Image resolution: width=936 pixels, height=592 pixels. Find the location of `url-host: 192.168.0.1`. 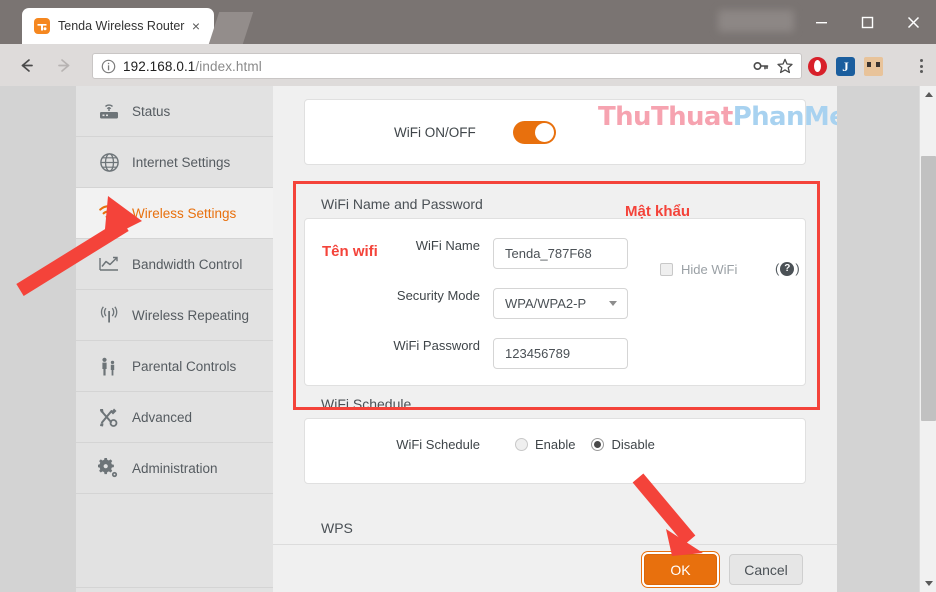

url-host: 192.168.0.1 is located at coordinates (159, 66).